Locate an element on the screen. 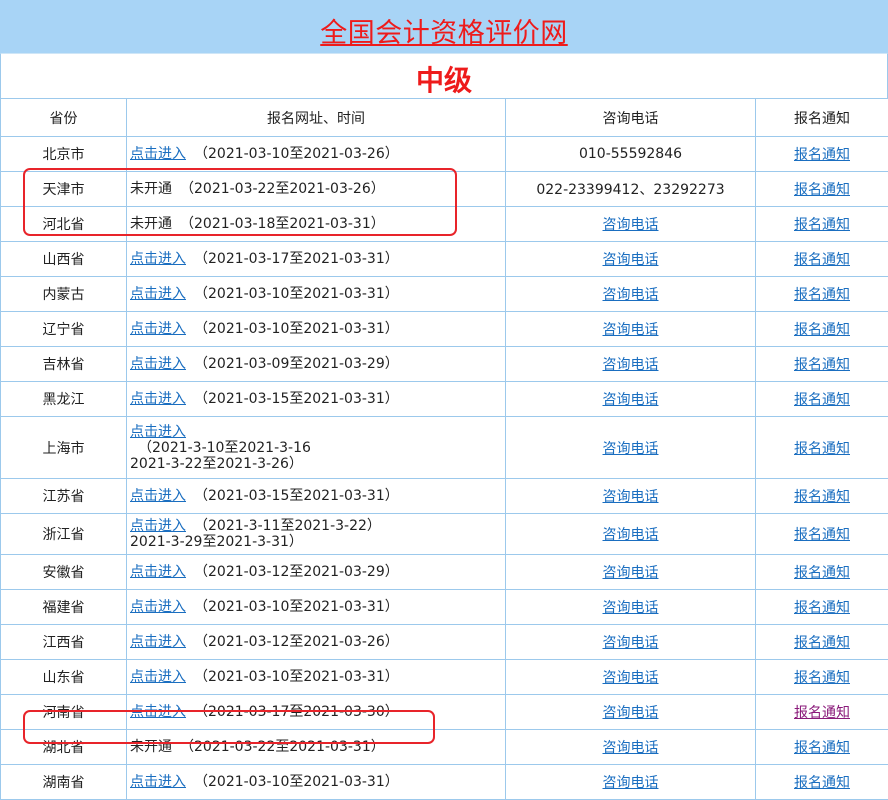  registration-dates: （2021-03-17至2021-03-30） is located at coordinates (292, 712).